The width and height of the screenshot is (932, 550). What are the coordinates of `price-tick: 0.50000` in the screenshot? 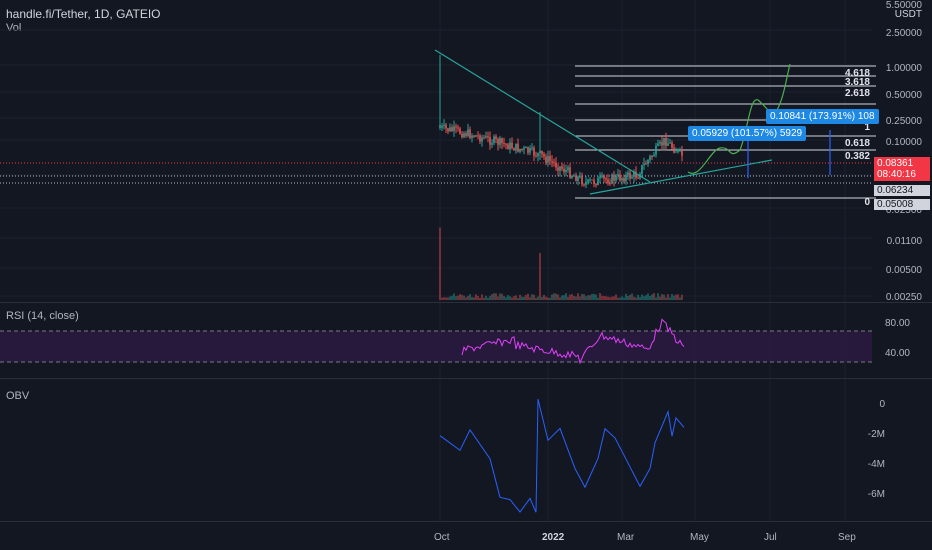 It's located at (903, 95).